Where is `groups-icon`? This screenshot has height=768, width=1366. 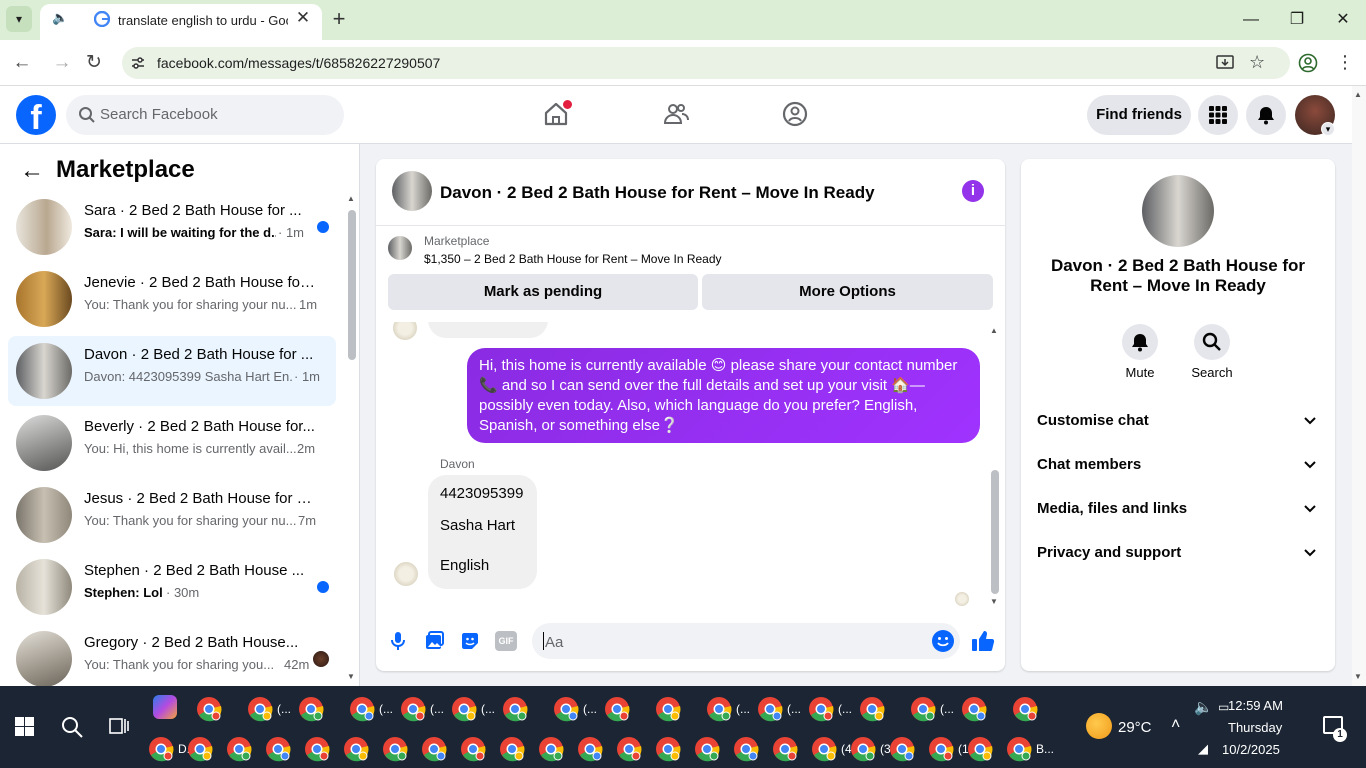
groups-icon is located at coordinates (795, 114).